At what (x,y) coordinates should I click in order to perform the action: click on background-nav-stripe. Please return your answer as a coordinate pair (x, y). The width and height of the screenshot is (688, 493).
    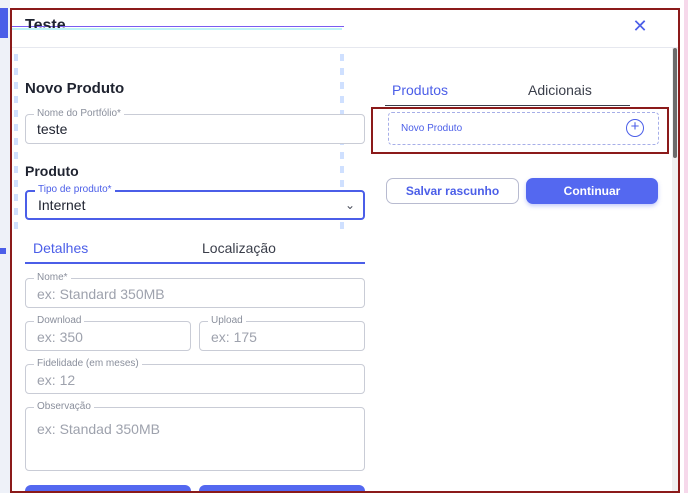
    Looking at the image, I should click on (4, 23).